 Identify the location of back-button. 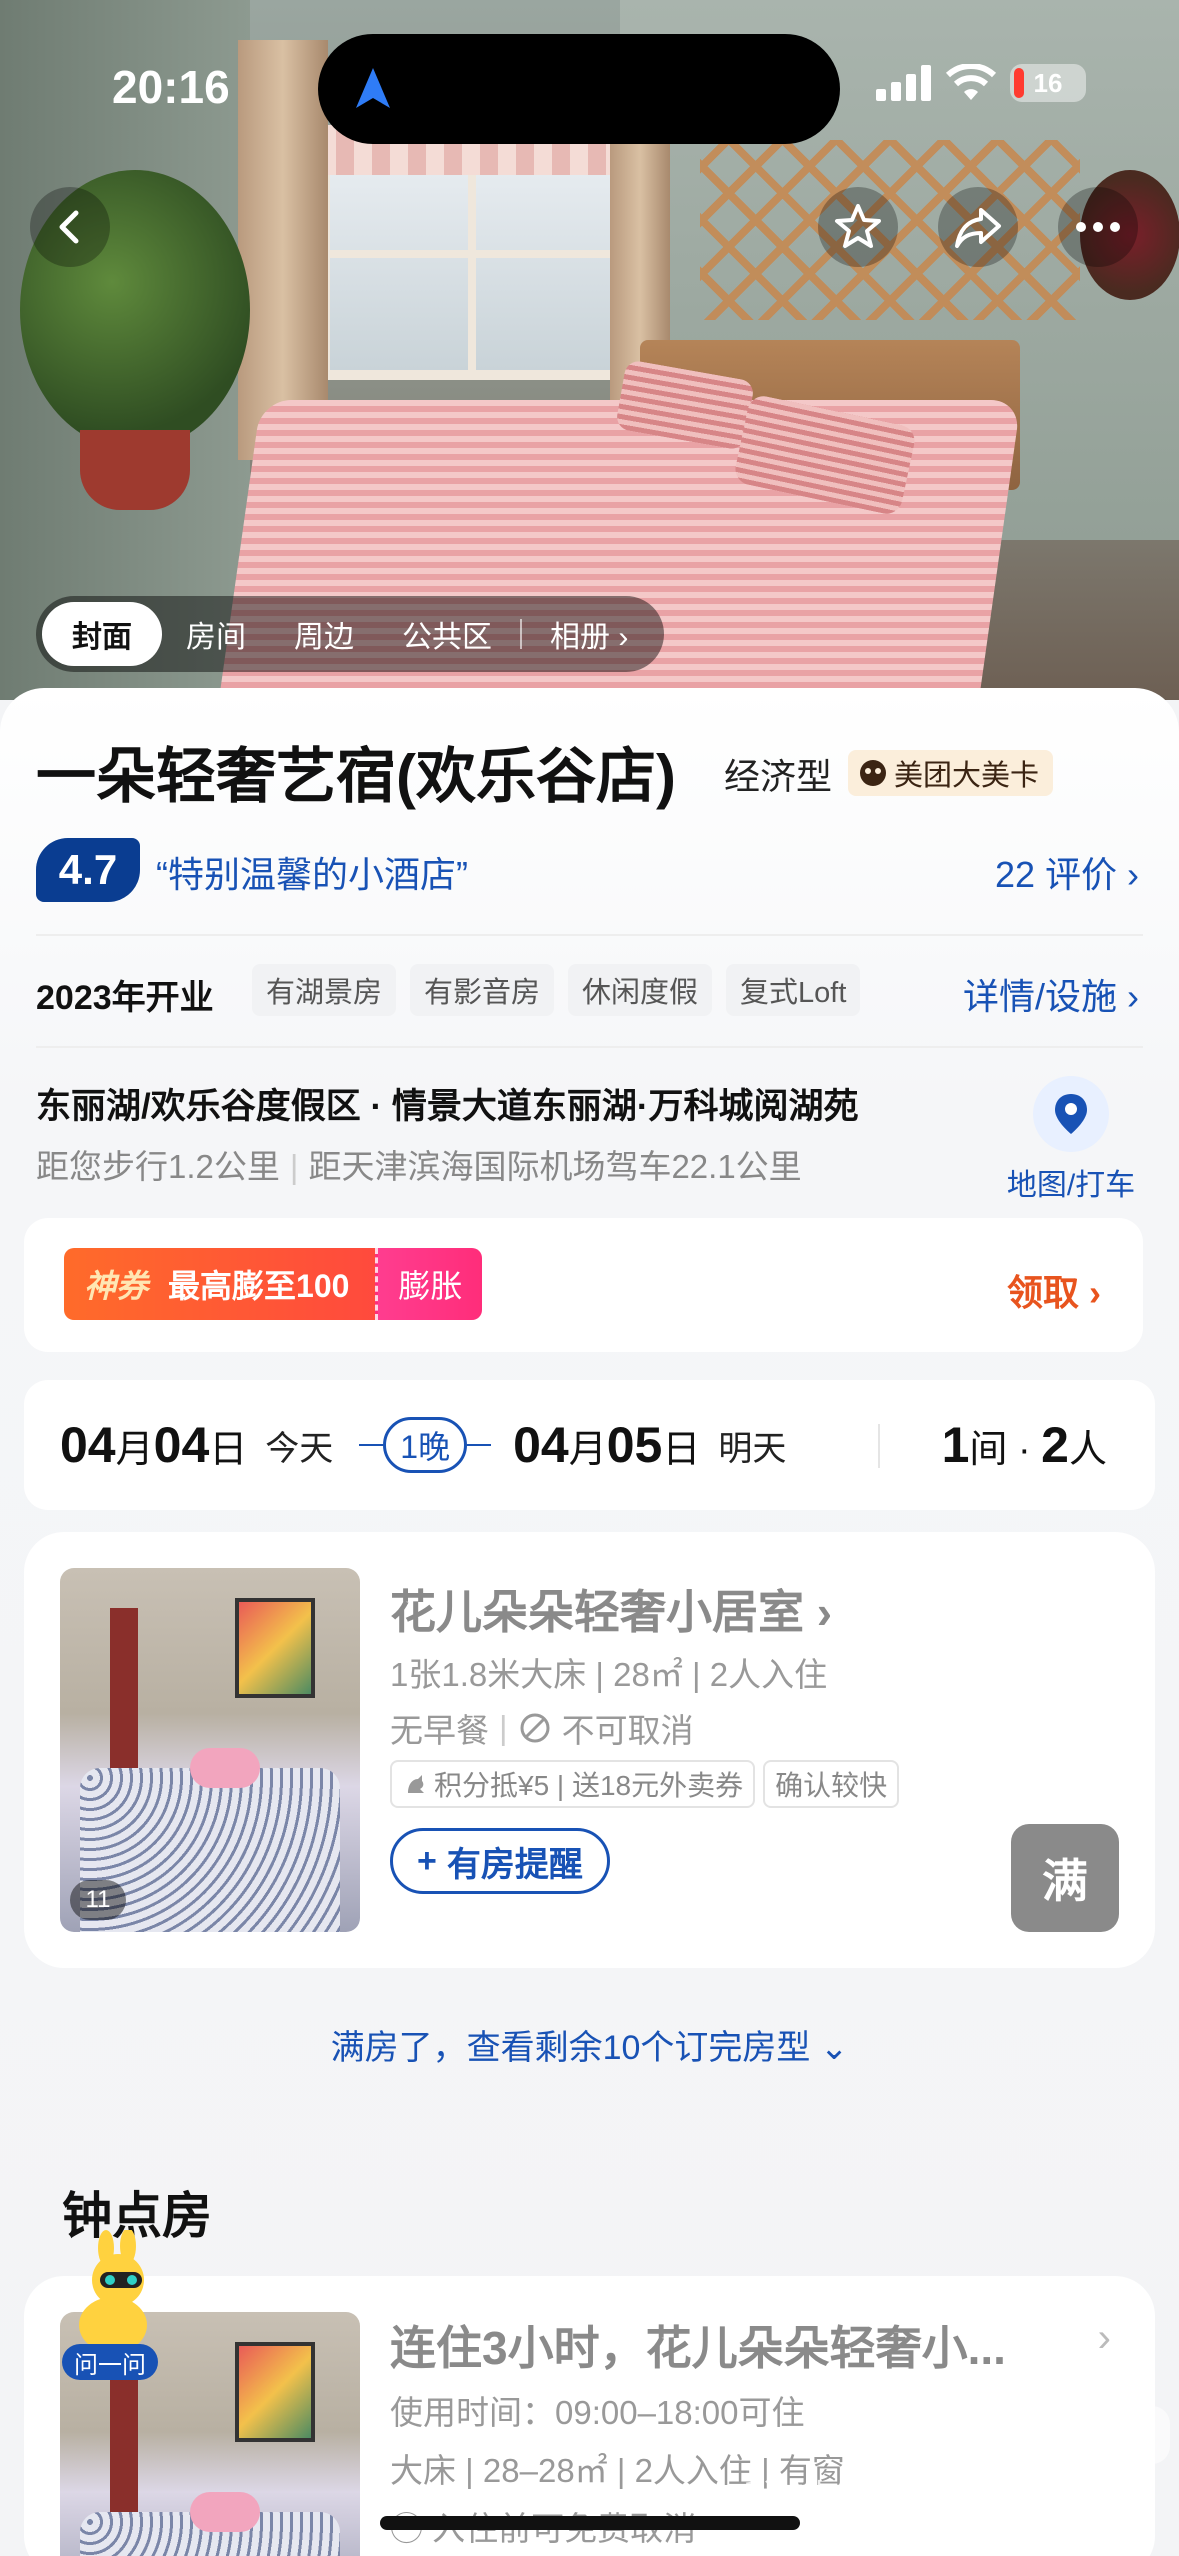
(70, 227).